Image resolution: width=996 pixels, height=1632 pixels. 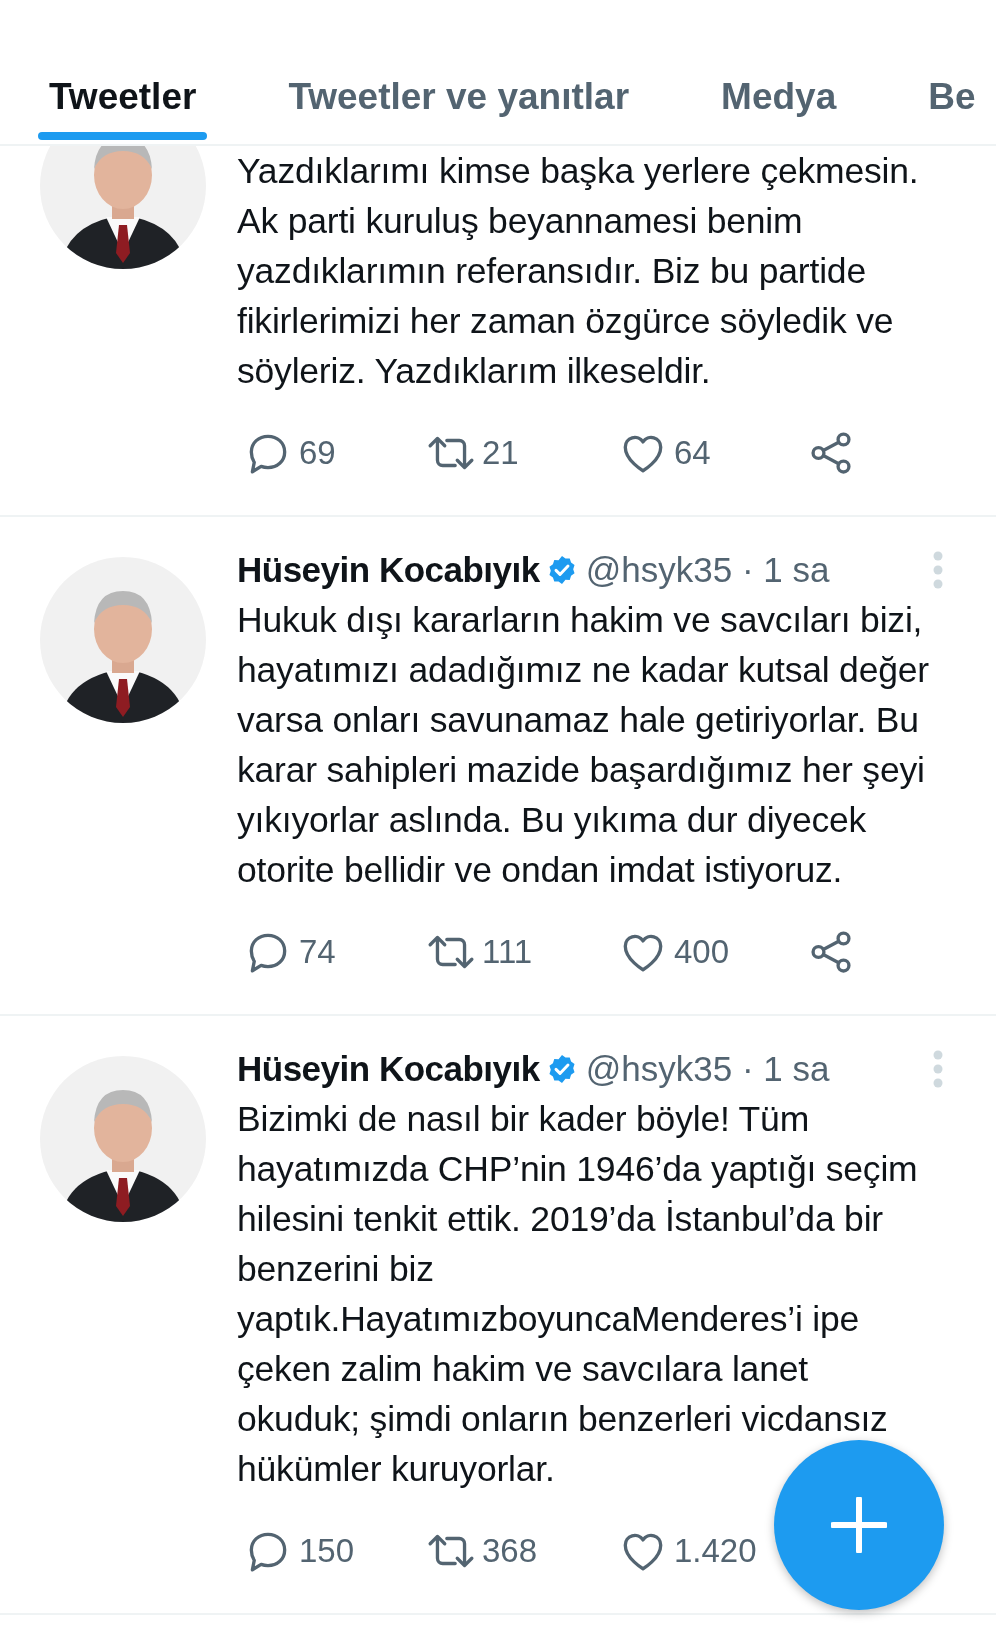 I want to click on tweet-text: Hukuk dışı kararların hakim ve savcıları bizi, hayatımızı adadığımız ne kadar kutsal değer varsa onları savunamaz hale getiriyorlar. Bu karar sahipleri mazide başardığımız her şeyi yıkıyorlar aslında. Bu yıkıma dur diyecek otorite bellidir ve ondan imdat istiyoruz., so click(x=583, y=745).